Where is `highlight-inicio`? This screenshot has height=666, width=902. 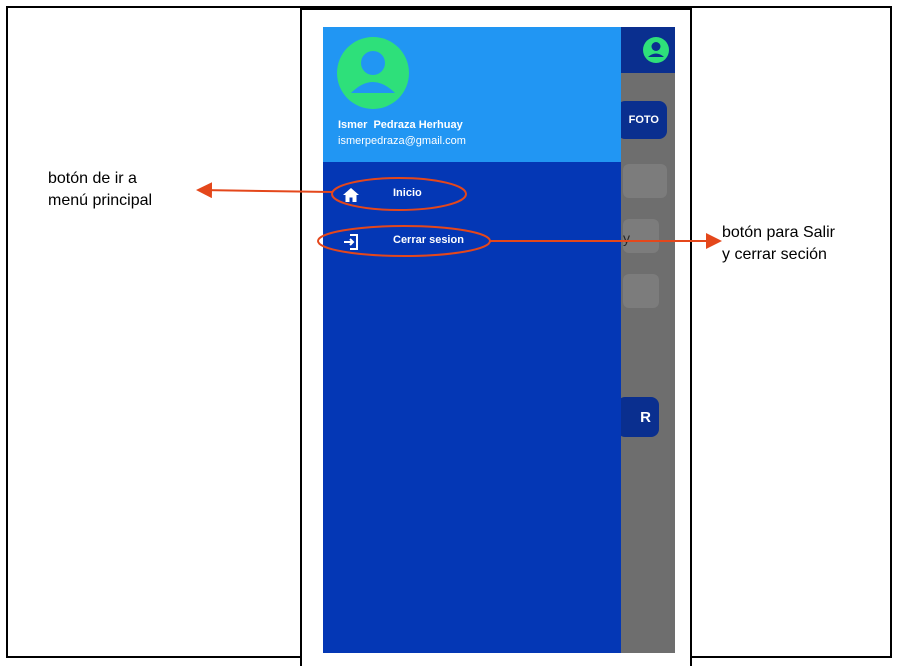
highlight-inicio is located at coordinates (399, 194).